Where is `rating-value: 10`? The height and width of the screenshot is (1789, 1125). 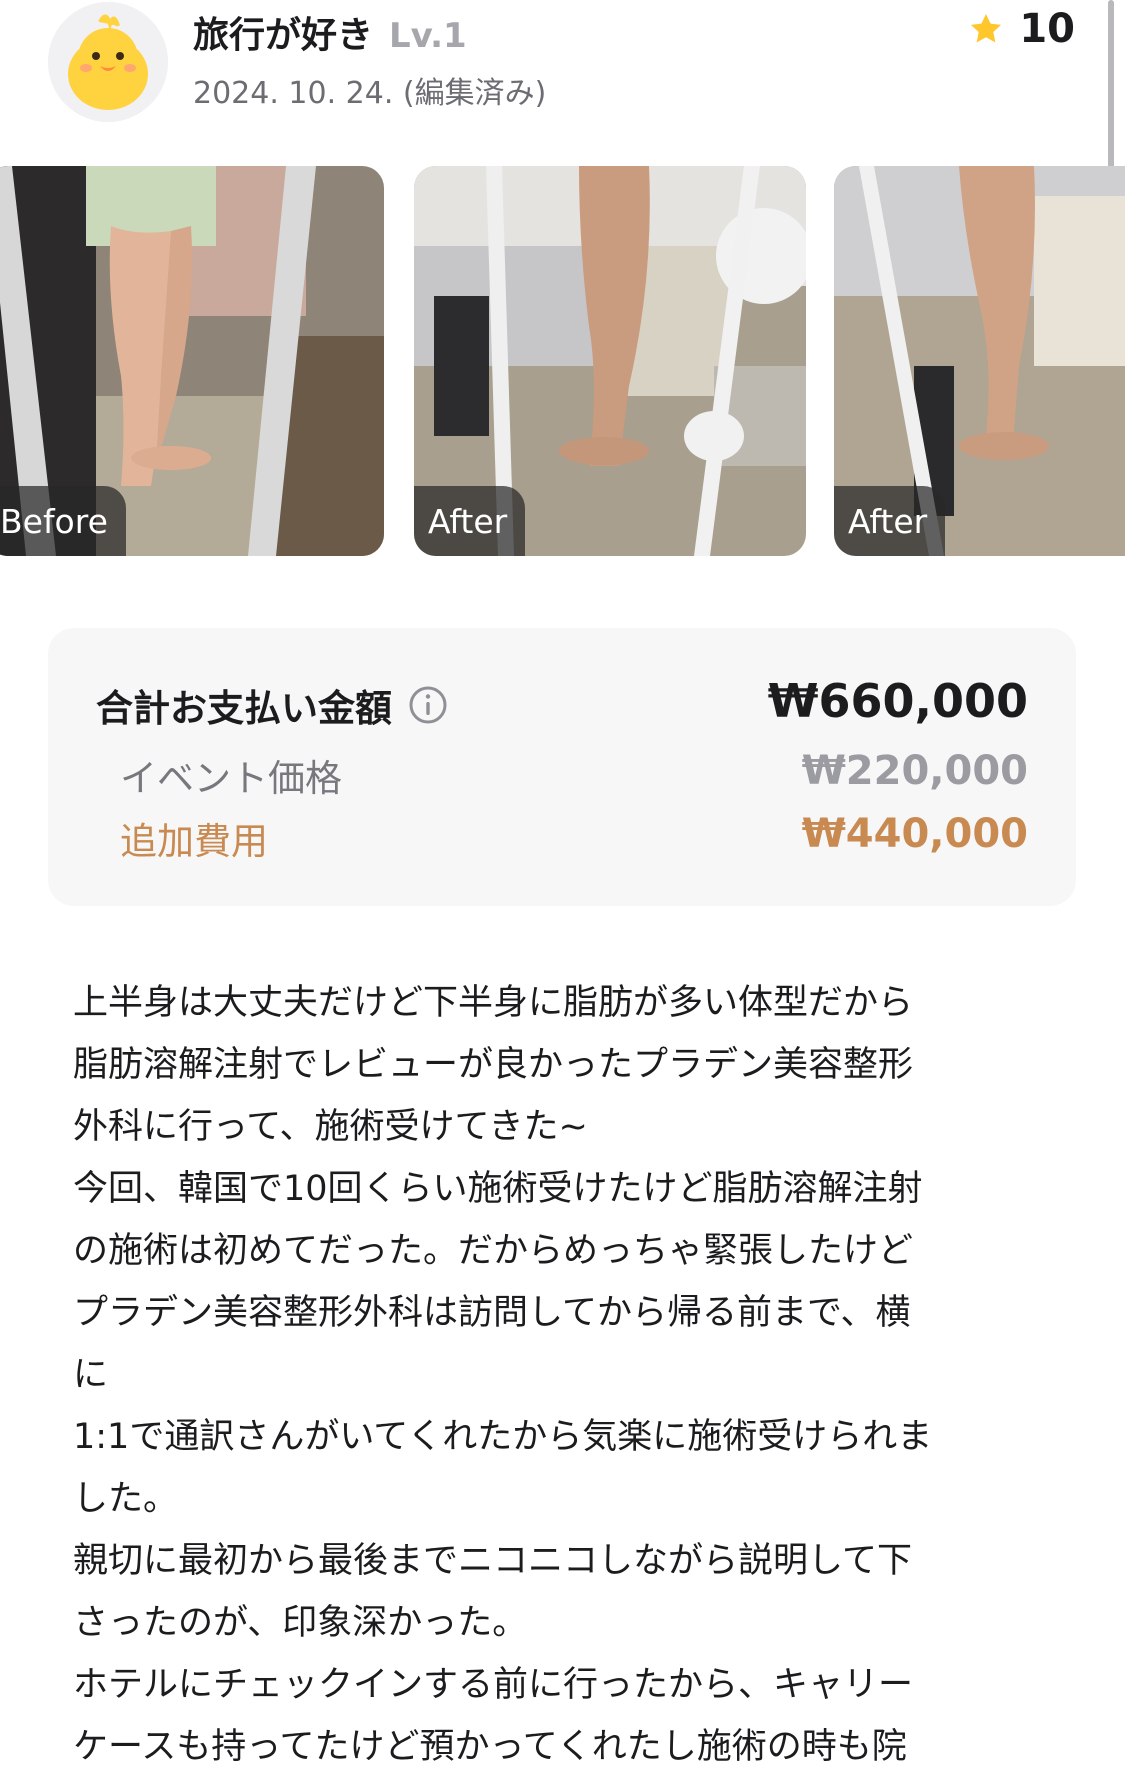
rating-value: 10 is located at coordinates (1047, 29).